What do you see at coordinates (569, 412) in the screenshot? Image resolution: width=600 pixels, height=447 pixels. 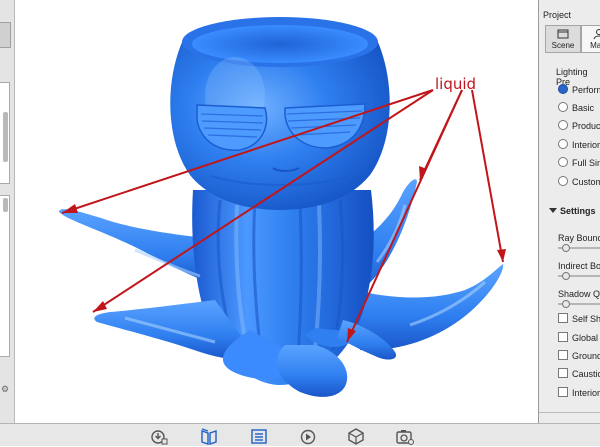 I see `divider` at bounding box center [569, 412].